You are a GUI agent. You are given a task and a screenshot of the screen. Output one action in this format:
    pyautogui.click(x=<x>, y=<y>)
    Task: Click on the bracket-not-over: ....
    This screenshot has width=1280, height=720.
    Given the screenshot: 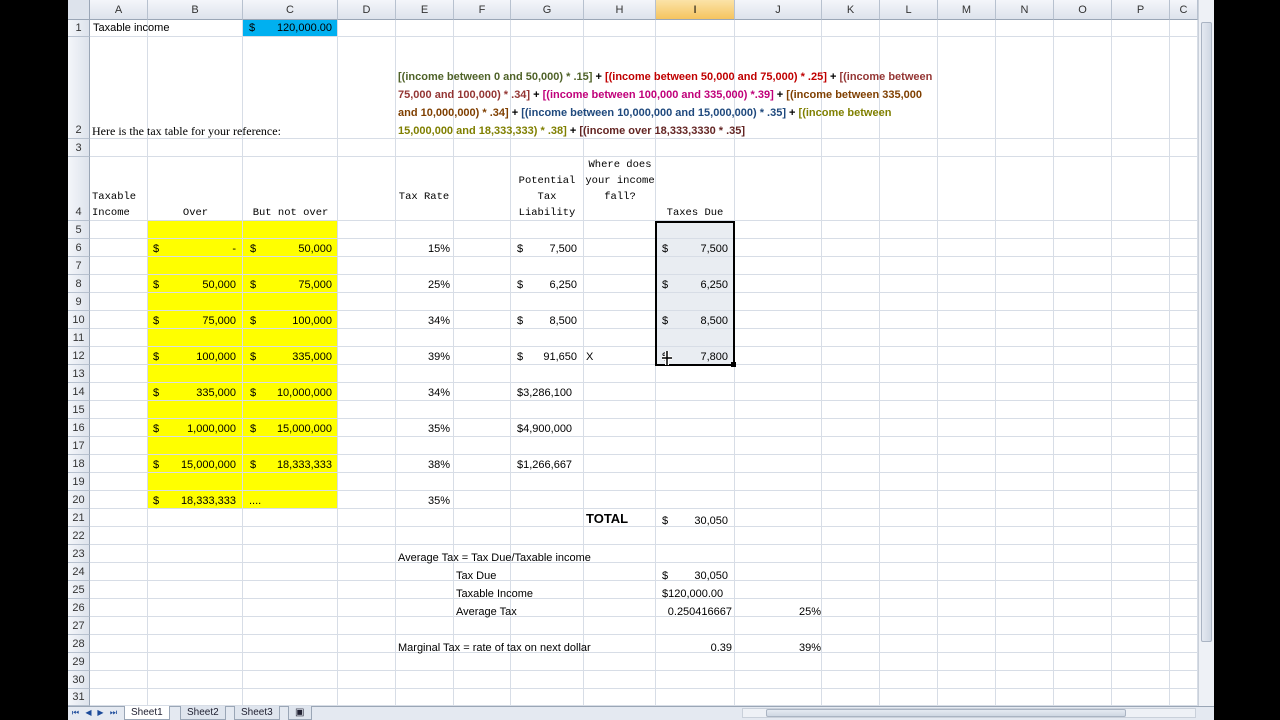 What is the action you would take?
    pyautogui.click(x=255, y=501)
    